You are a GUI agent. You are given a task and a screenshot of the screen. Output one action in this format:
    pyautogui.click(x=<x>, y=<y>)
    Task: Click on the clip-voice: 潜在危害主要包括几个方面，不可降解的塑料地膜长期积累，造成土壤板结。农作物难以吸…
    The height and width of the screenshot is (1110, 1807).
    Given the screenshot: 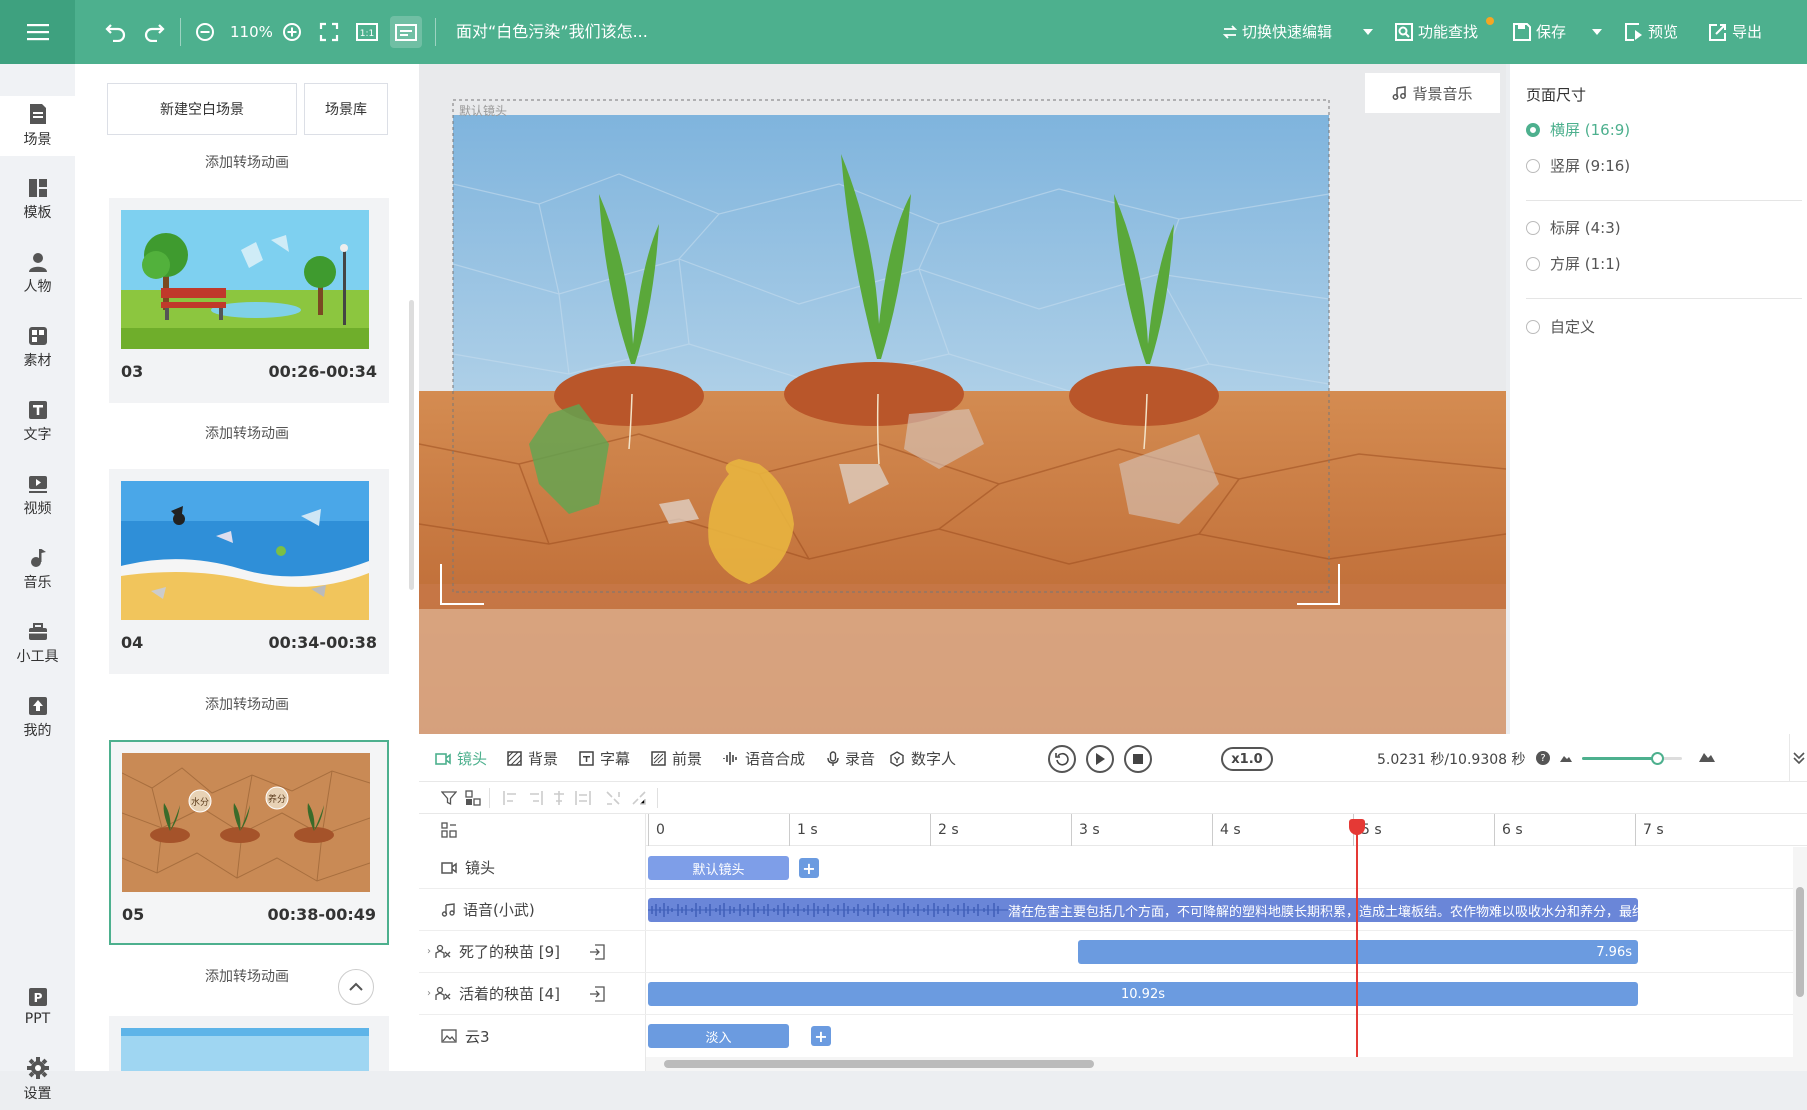 What is the action you would take?
    pyautogui.click(x=1143, y=910)
    